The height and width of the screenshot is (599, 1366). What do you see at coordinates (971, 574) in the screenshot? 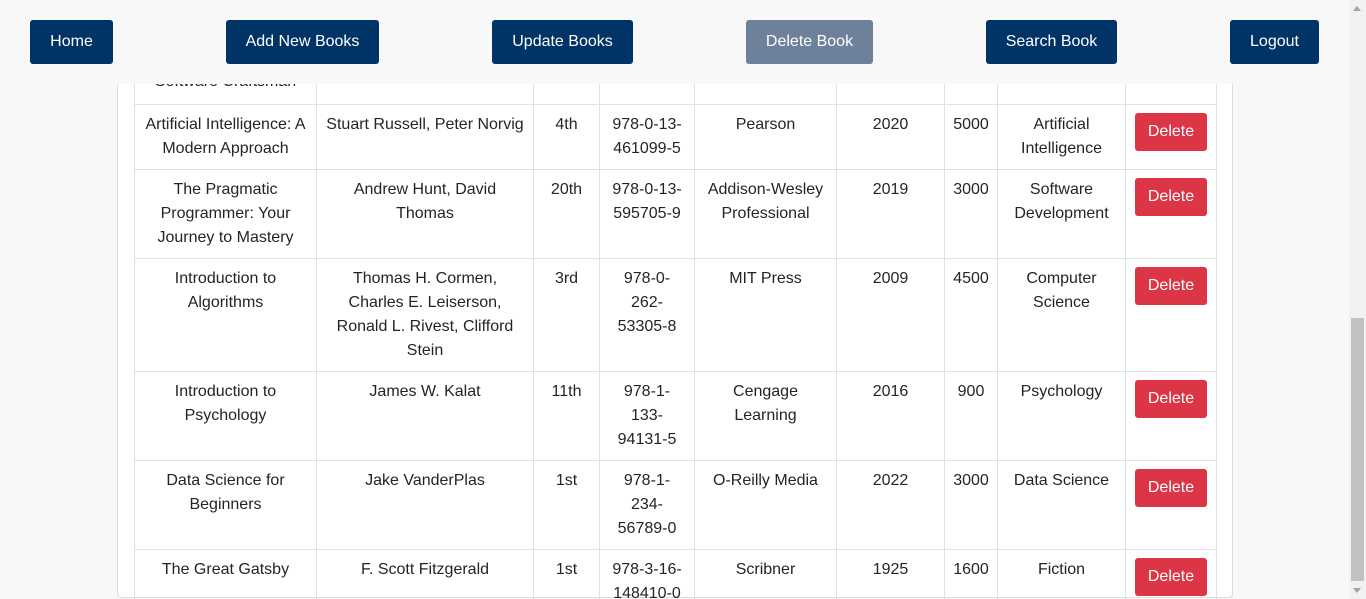
I see `cell-copies: 1600` at bounding box center [971, 574].